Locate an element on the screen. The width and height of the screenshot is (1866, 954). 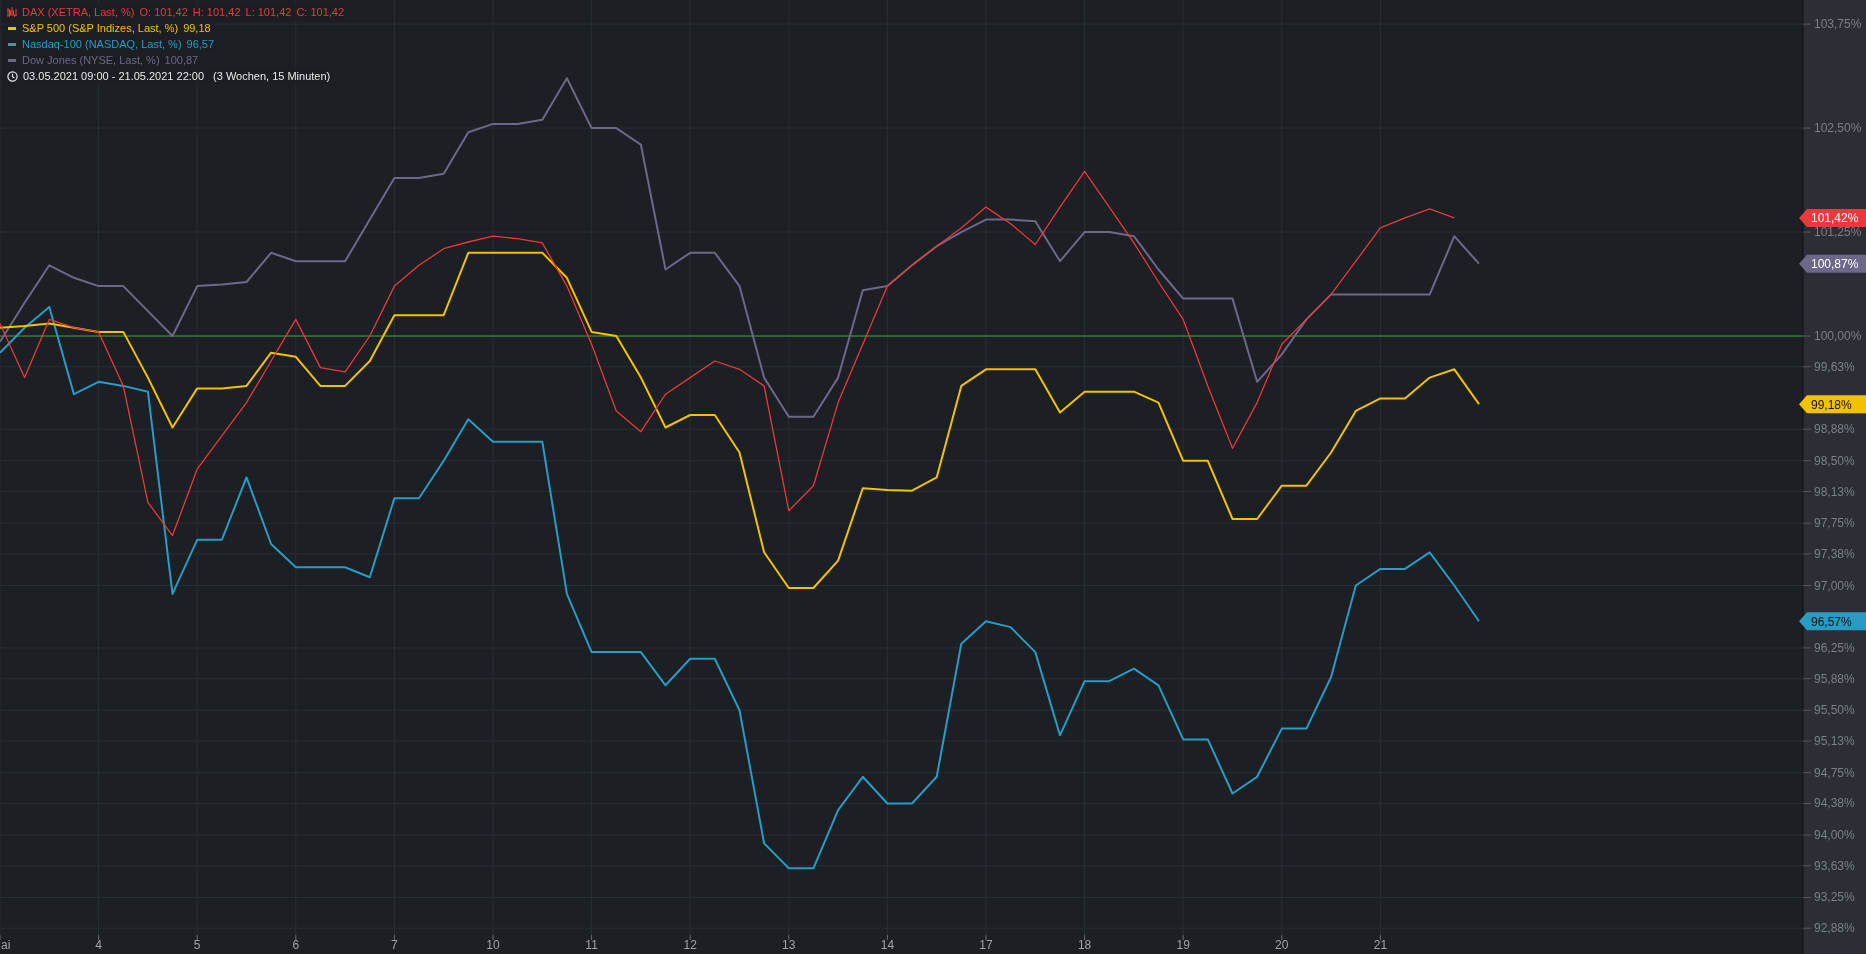
x-tick-label: 19 is located at coordinates (1183, 945).